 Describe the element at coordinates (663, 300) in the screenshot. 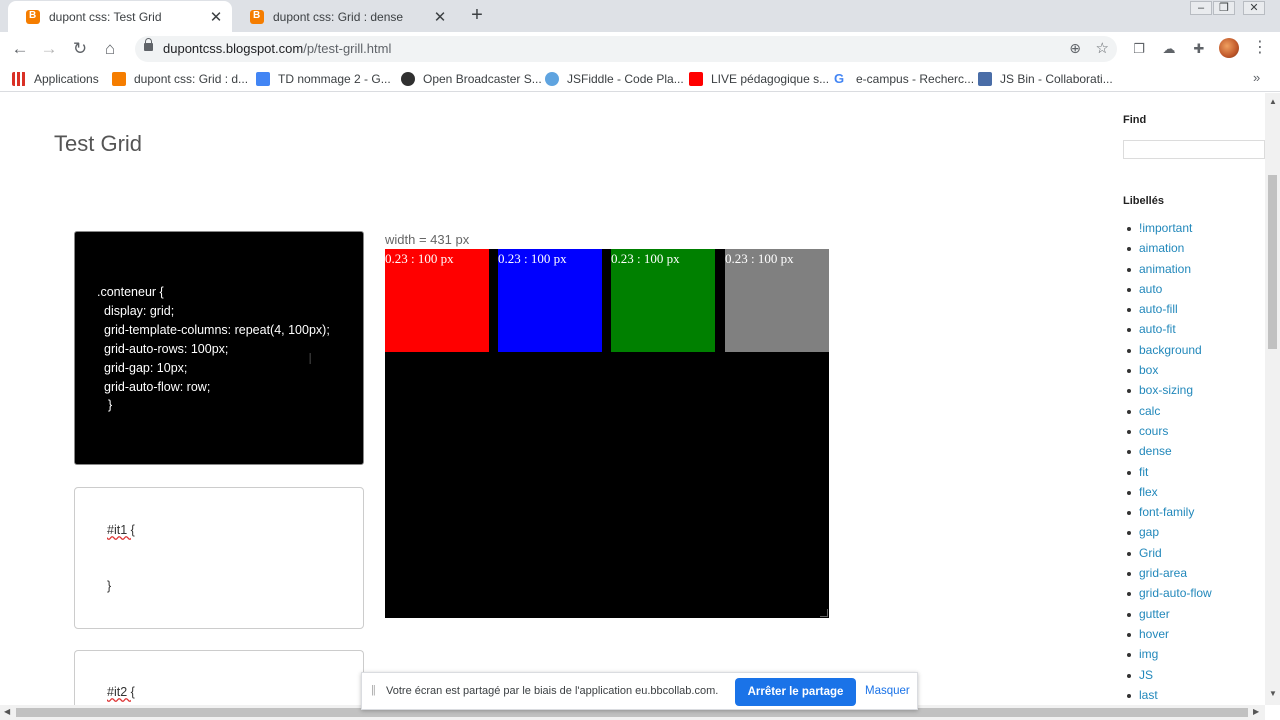

I see `grid-item-green: 0.23 : 100 px` at that location.